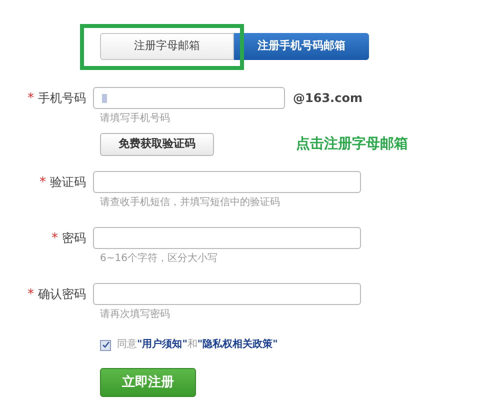  What do you see at coordinates (62, 98) in the screenshot?
I see `field-label: 手机号码` at bounding box center [62, 98].